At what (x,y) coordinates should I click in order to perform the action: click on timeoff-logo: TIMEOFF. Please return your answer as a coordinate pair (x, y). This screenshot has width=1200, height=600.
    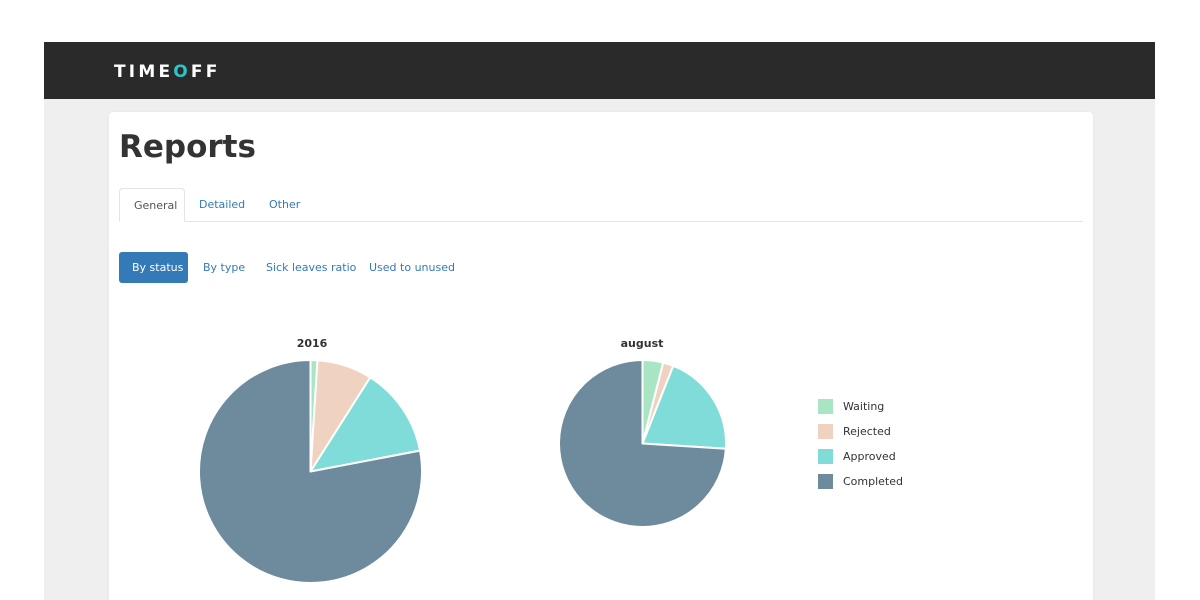
    Looking at the image, I should click on (167, 72).